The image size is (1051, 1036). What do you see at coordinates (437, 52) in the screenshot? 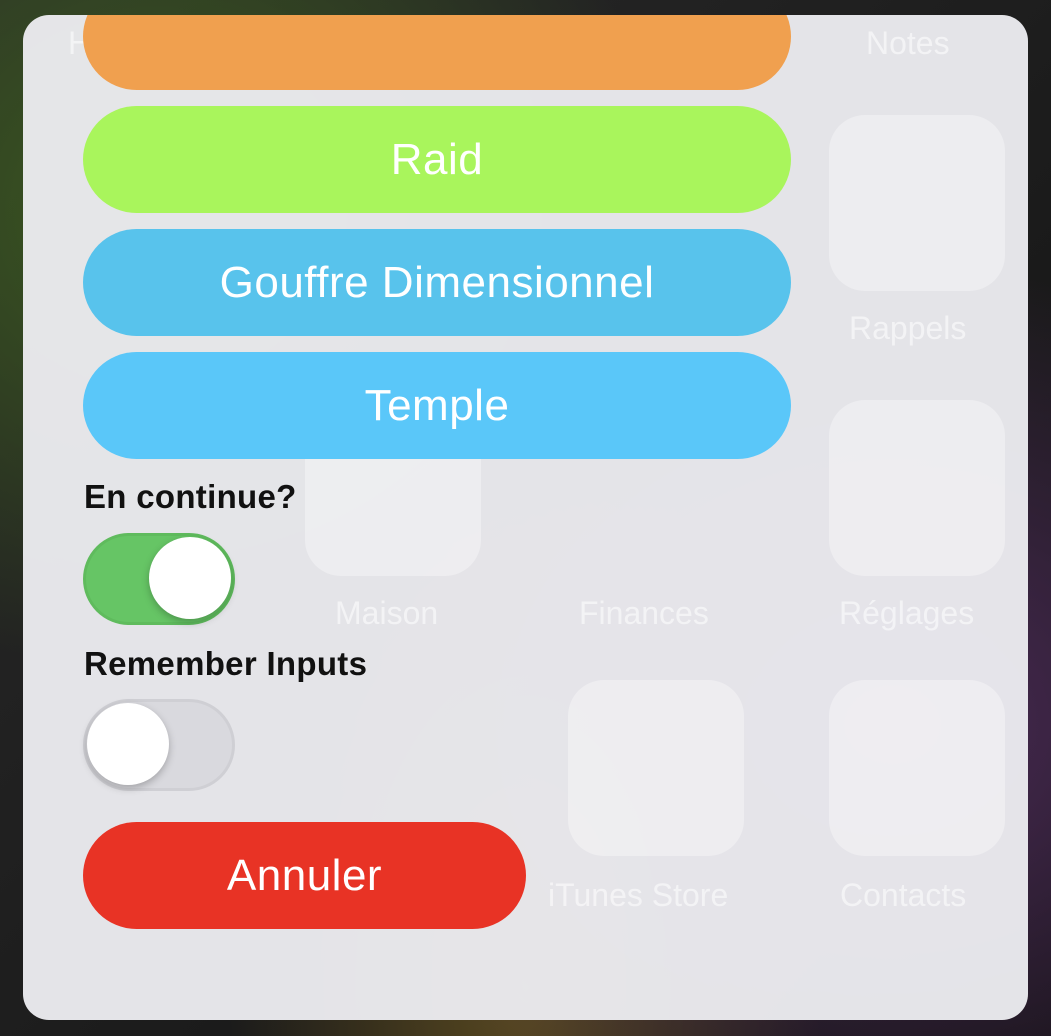
I see `option-button-orange` at bounding box center [437, 52].